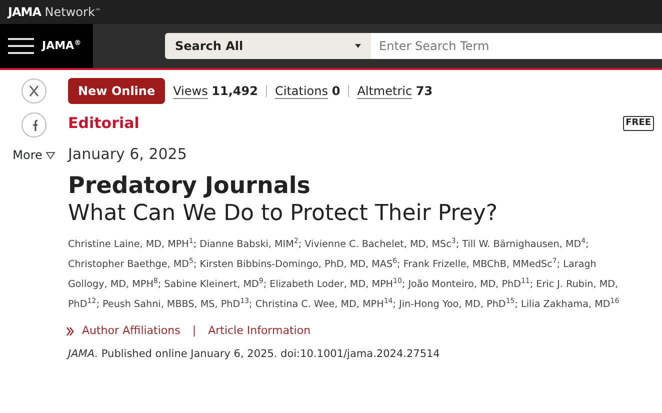  What do you see at coordinates (70, 331) in the screenshot?
I see `chevron-icon` at bounding box center [70, 331].